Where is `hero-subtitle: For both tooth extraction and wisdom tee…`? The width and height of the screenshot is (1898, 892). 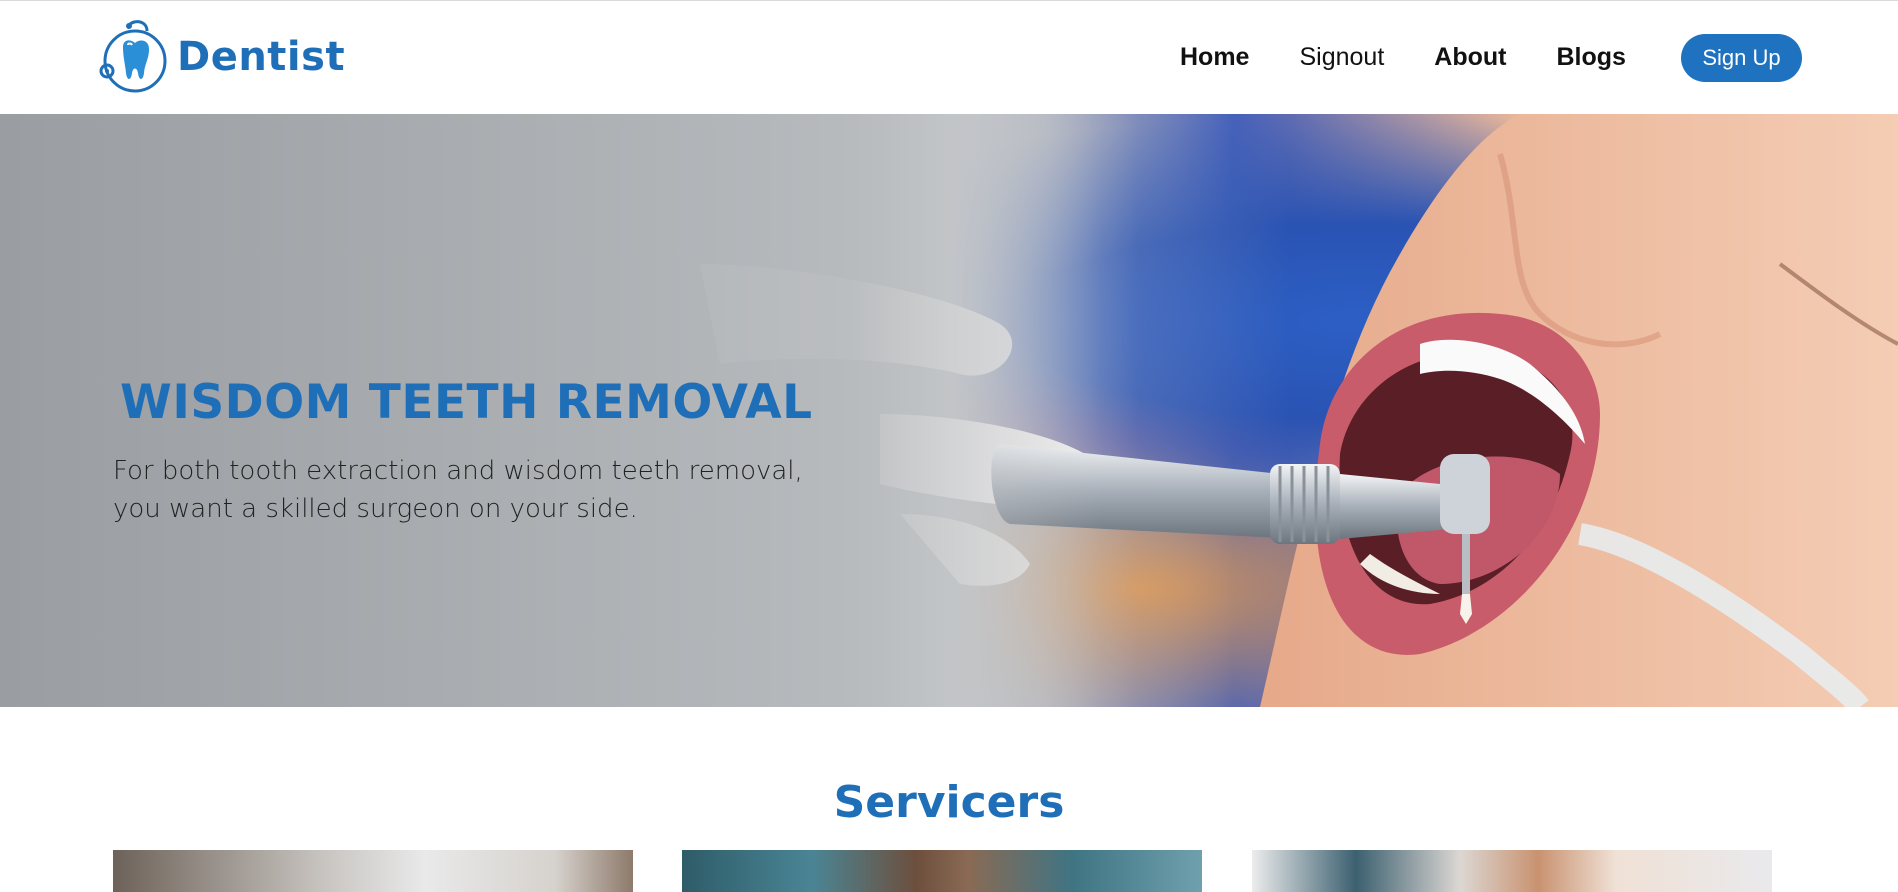
hero-subtitle: For both tooth extraction and wisdom tee… is located at coordinates (473, 490).